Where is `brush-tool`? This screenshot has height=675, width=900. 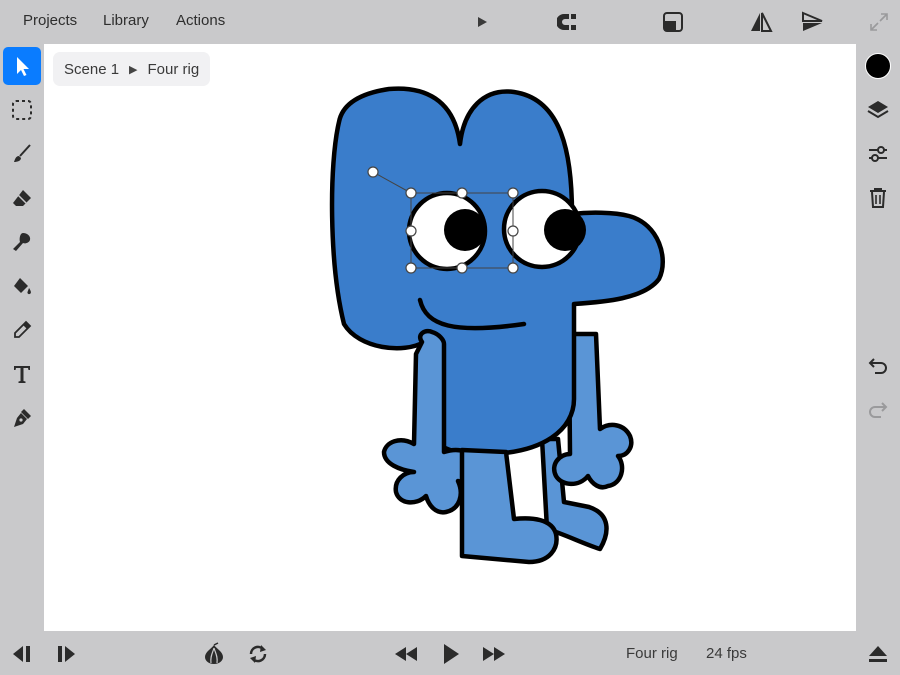
brush-tool is located at coordinates (22, 154).